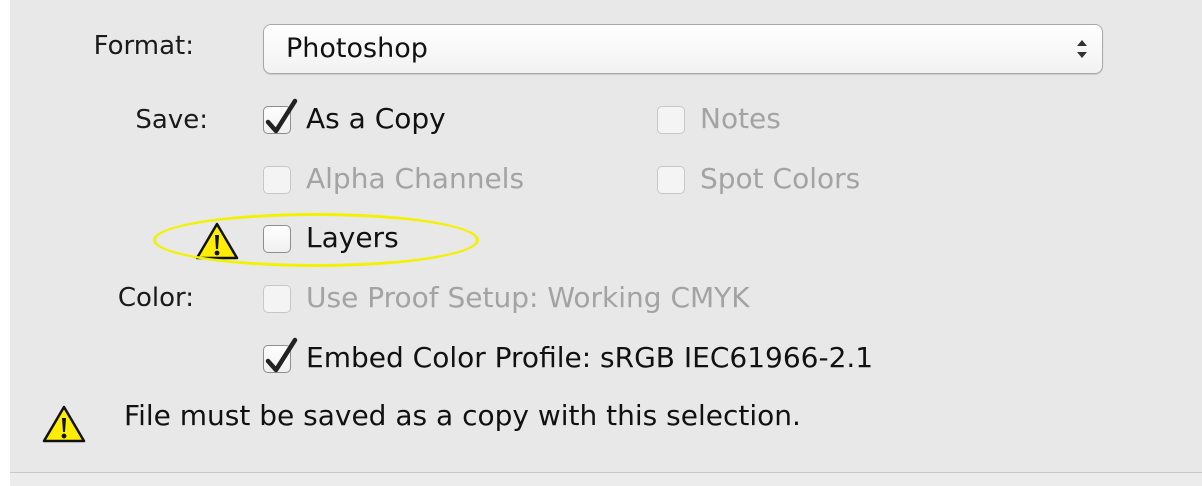 This screenshot has width=1202, height=486. What do you see at coordinates (143, 46) in the screenshot?
I see `format-label: Format:` at bounding box center [143, 46].